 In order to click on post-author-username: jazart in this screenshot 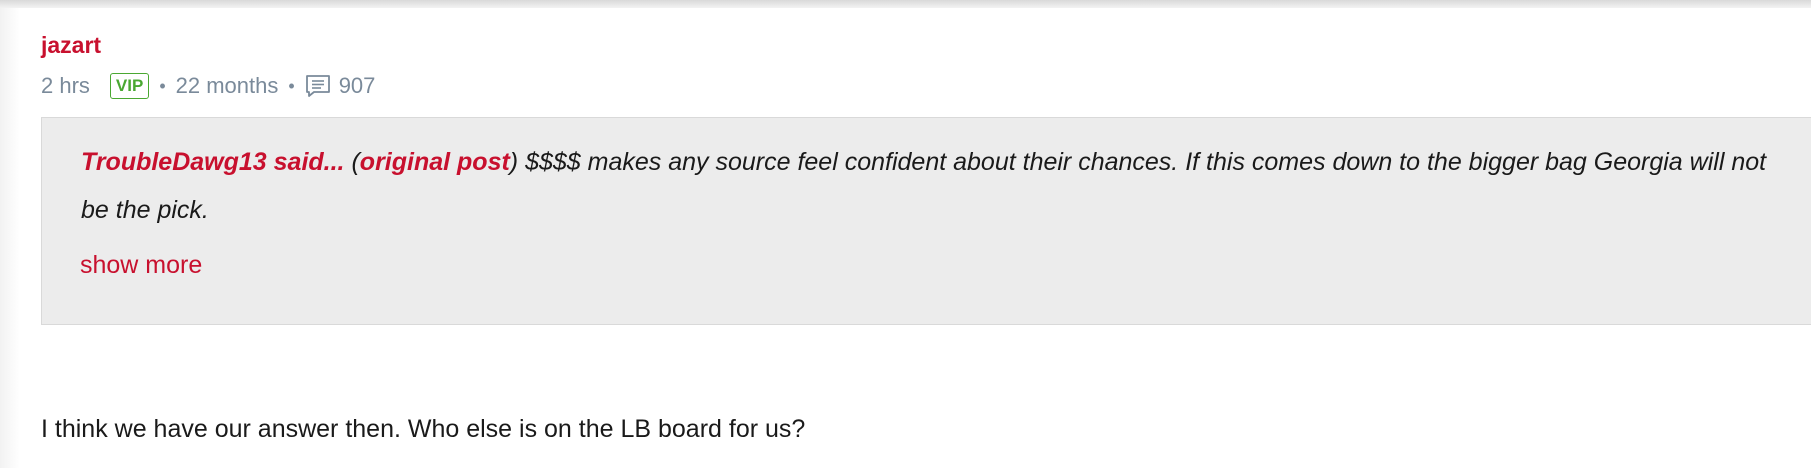, I will do `click(926, 45)`.